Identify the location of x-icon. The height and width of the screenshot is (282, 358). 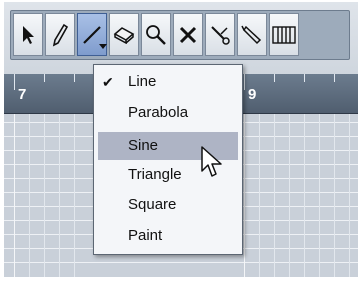
(188, 34).